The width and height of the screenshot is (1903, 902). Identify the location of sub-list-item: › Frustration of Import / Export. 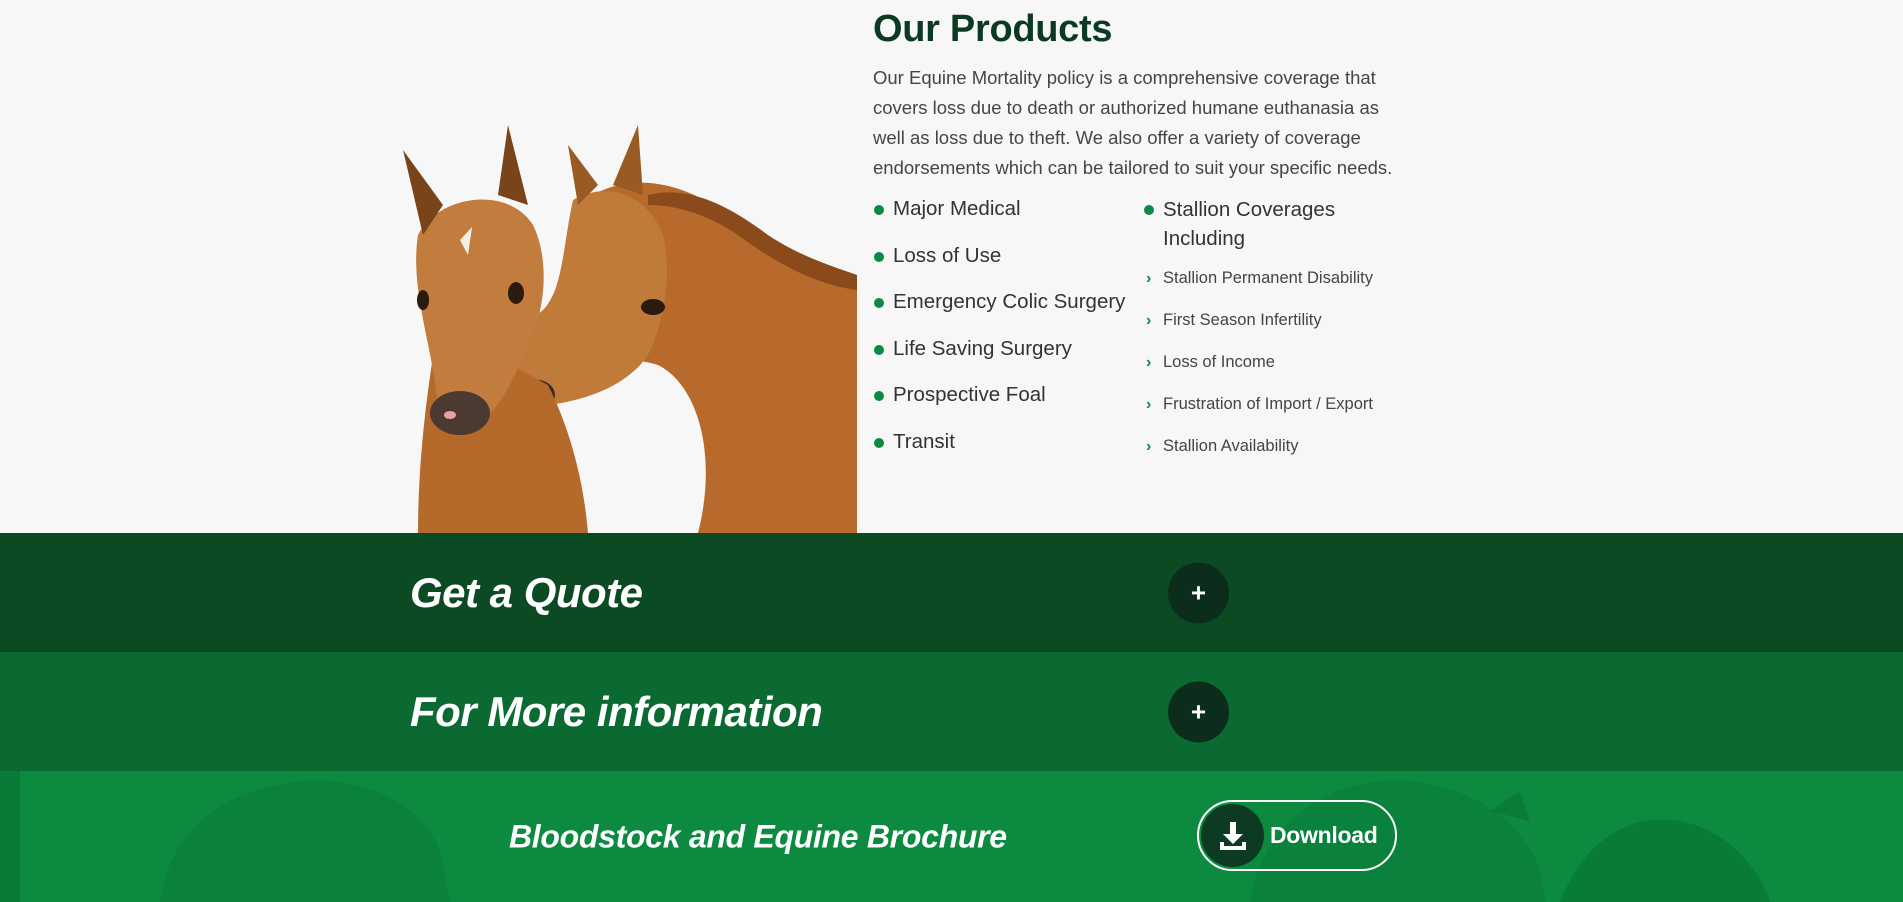
(1280, 404).